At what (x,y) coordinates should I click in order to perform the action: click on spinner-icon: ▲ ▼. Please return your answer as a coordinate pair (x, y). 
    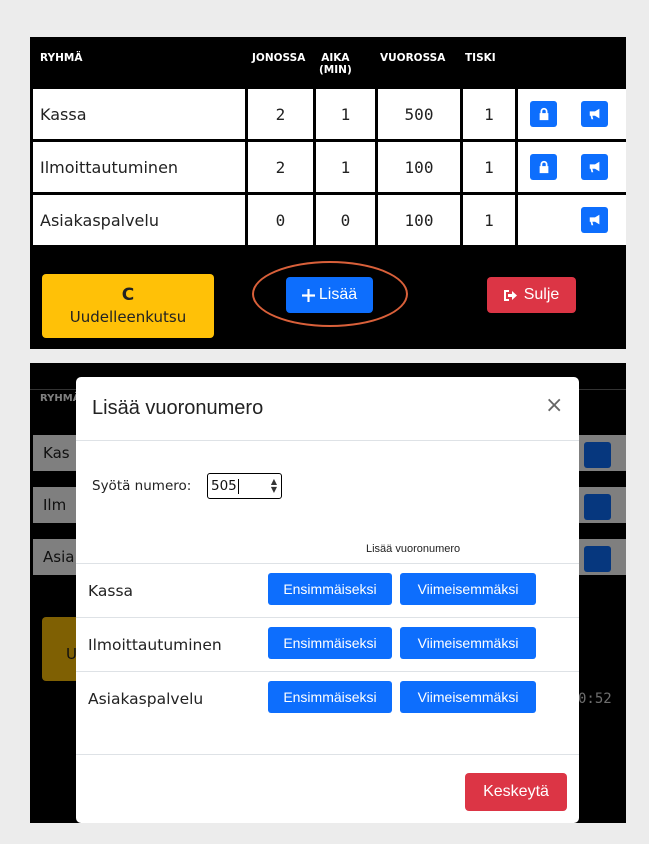
    Looking at the image, I should click on (274, 486).